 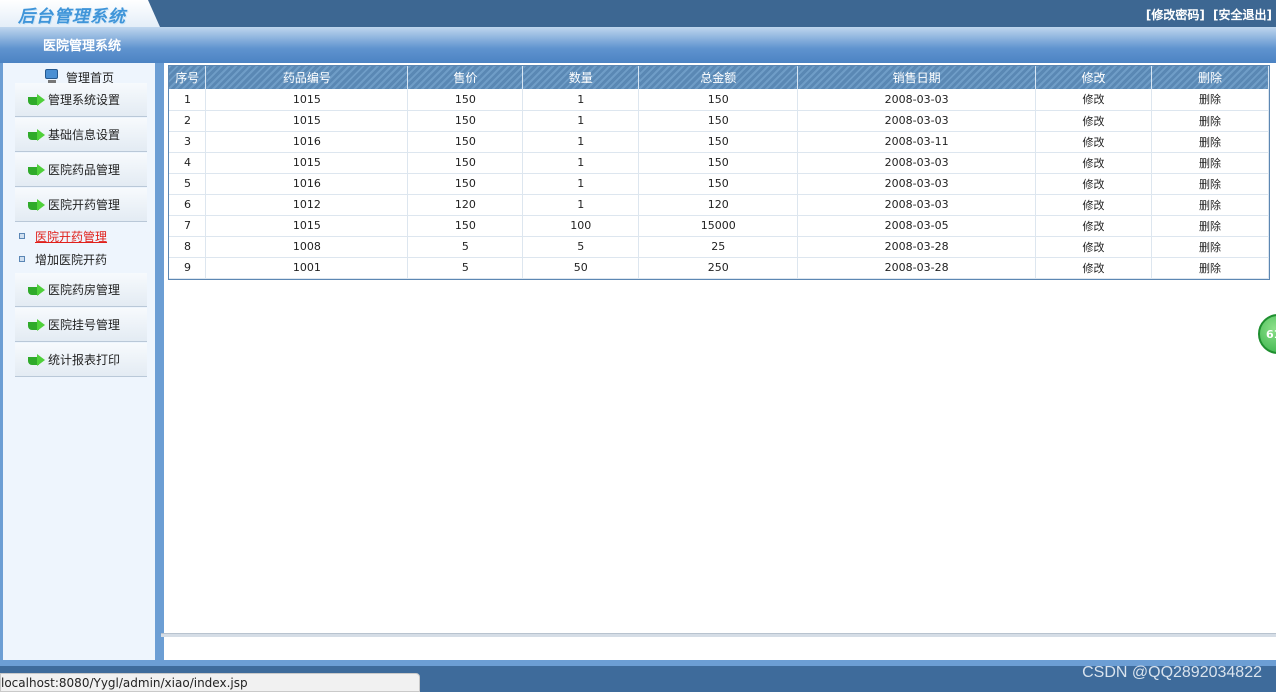 What do you see at coordinates (1172, 672) in the screenshot?
I see `watermark: CSDN @QQ2892034822` at bounding box center [1172, 672].